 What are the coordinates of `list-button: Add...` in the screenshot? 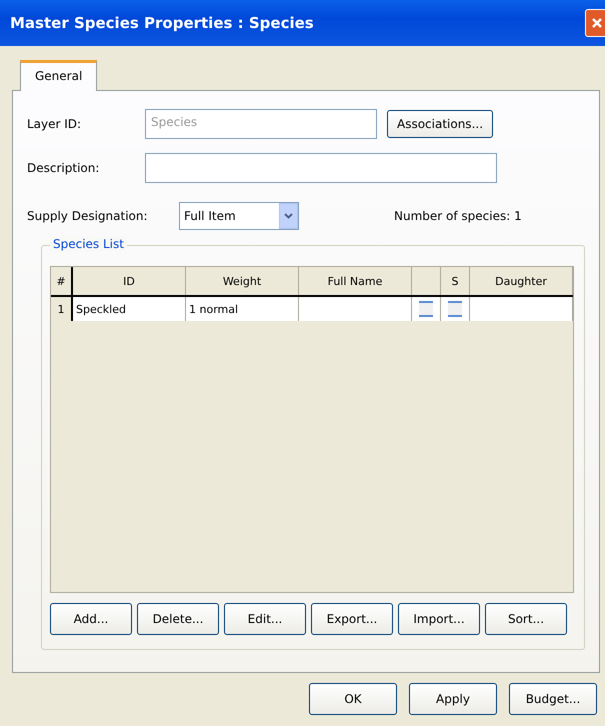 It's located at (91, 619).